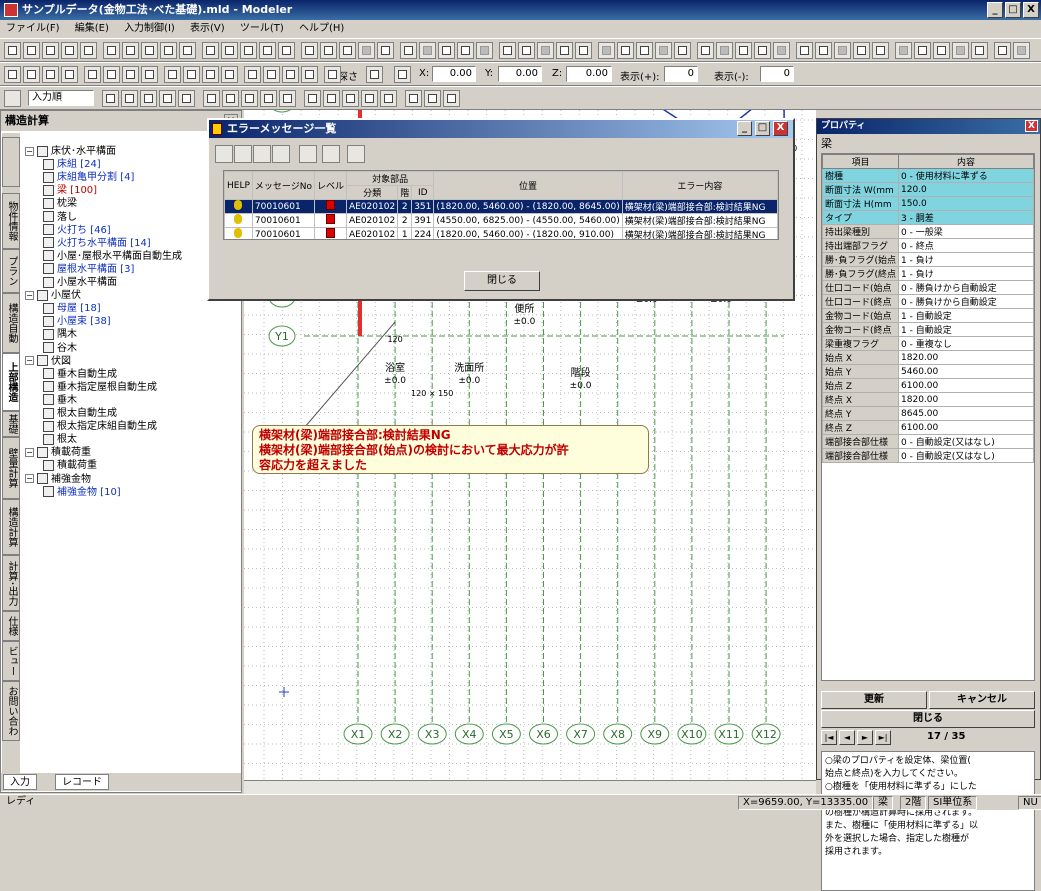 The image size is (1041, 891). Describe the element at coordinates (928, 273) in the screenshot. I see `property-row: 勝･負フラグ(終点 1 - 負け` at that location.